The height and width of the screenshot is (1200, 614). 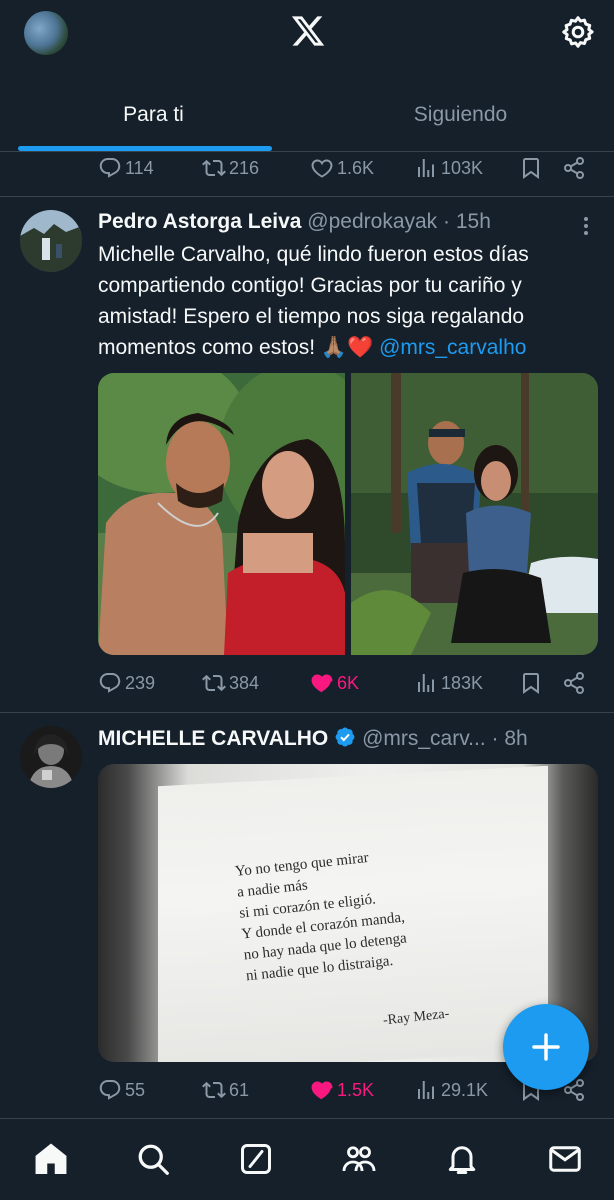 What do you see at coordinates (586, 226) in the screenshot?
I see `more-options-icon` at bounding box center [586, 226].